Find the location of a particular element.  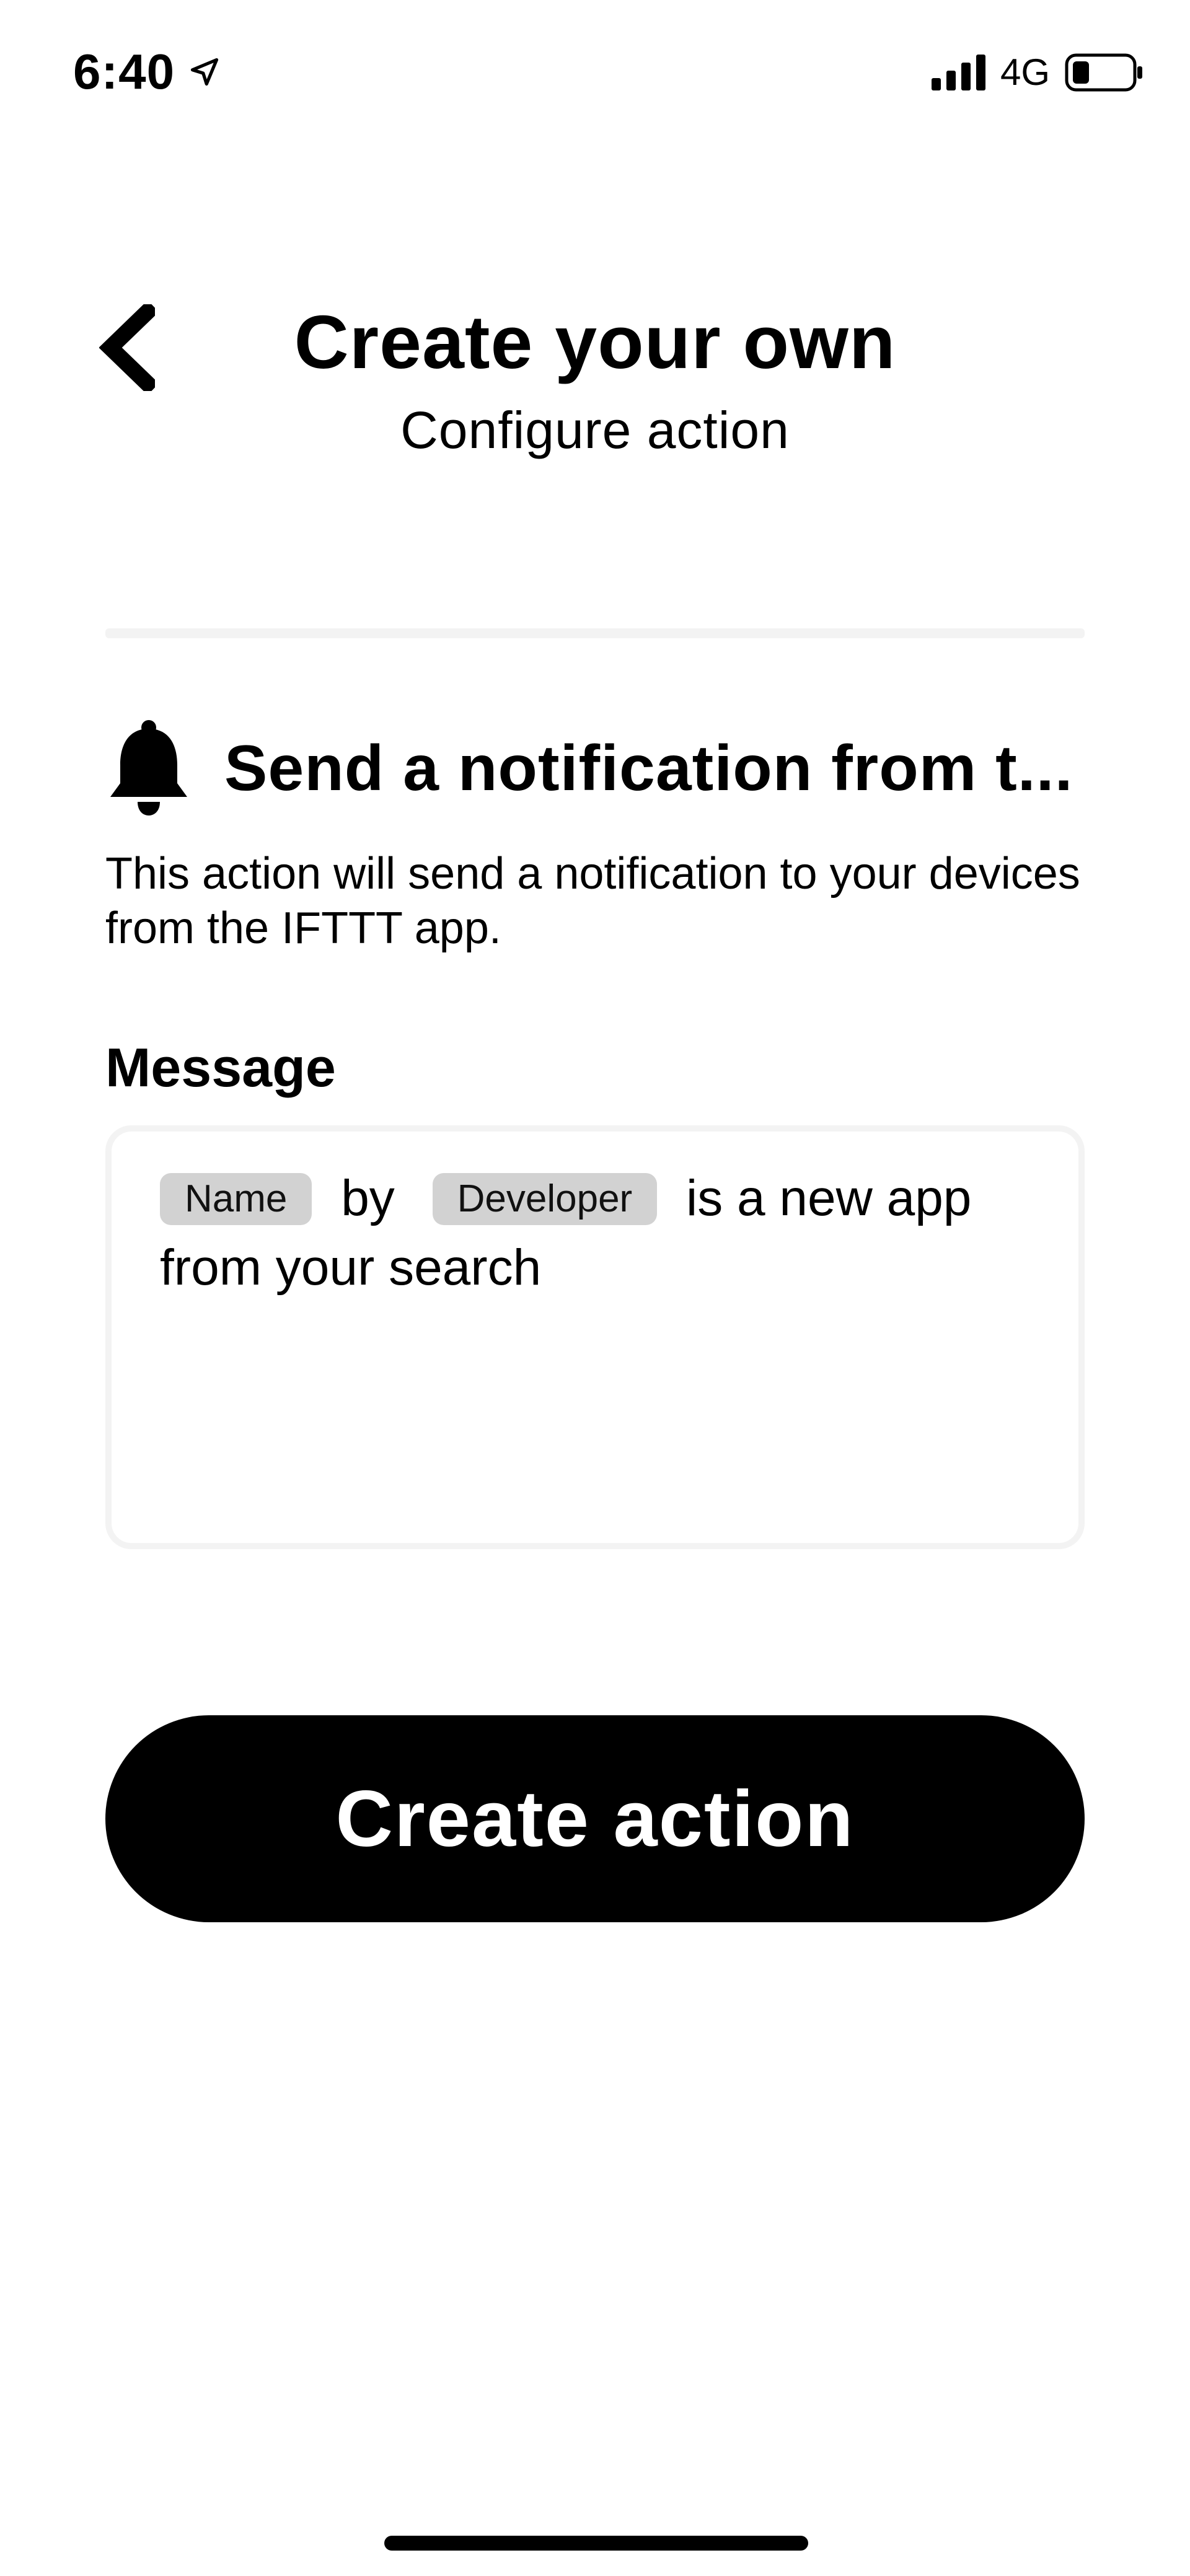

page-title: Create your own is located at coordinates (595, 342).